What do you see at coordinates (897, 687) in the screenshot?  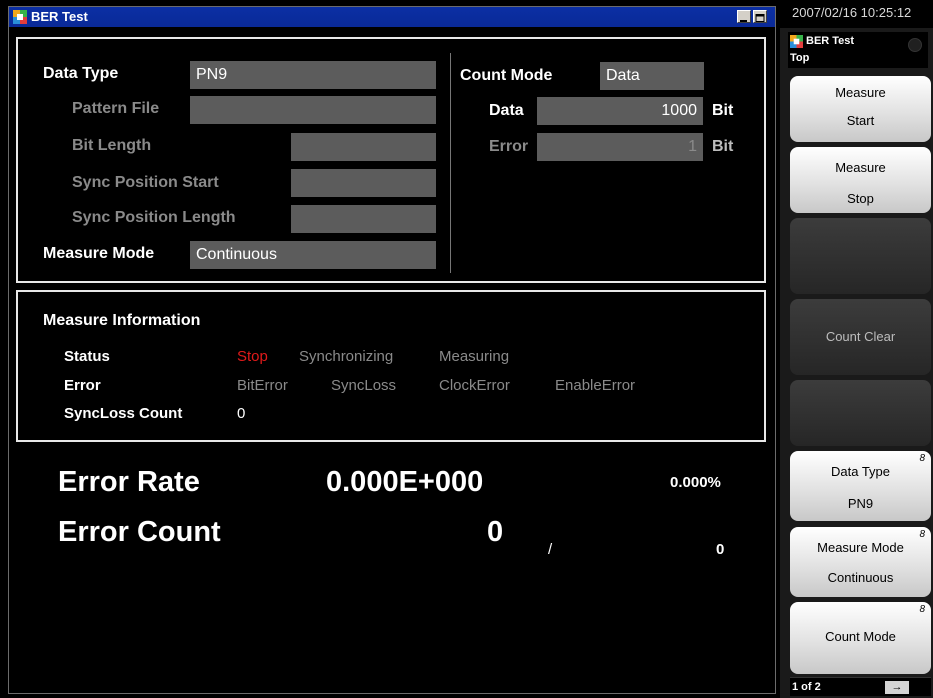 I see `next-page-arrow-icon: →` at bounding box center [897, 687].